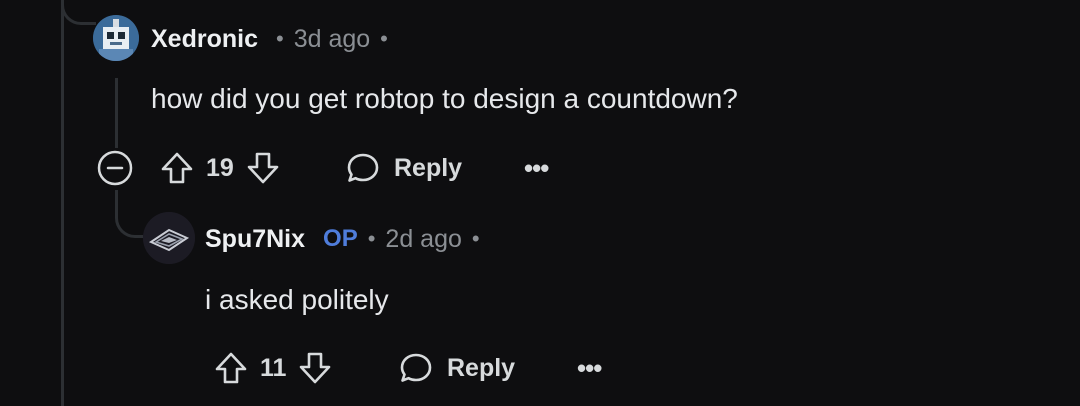 This screenshot has width=1080, height=406. I want to click on thread-curve-top, so click(78, 12).